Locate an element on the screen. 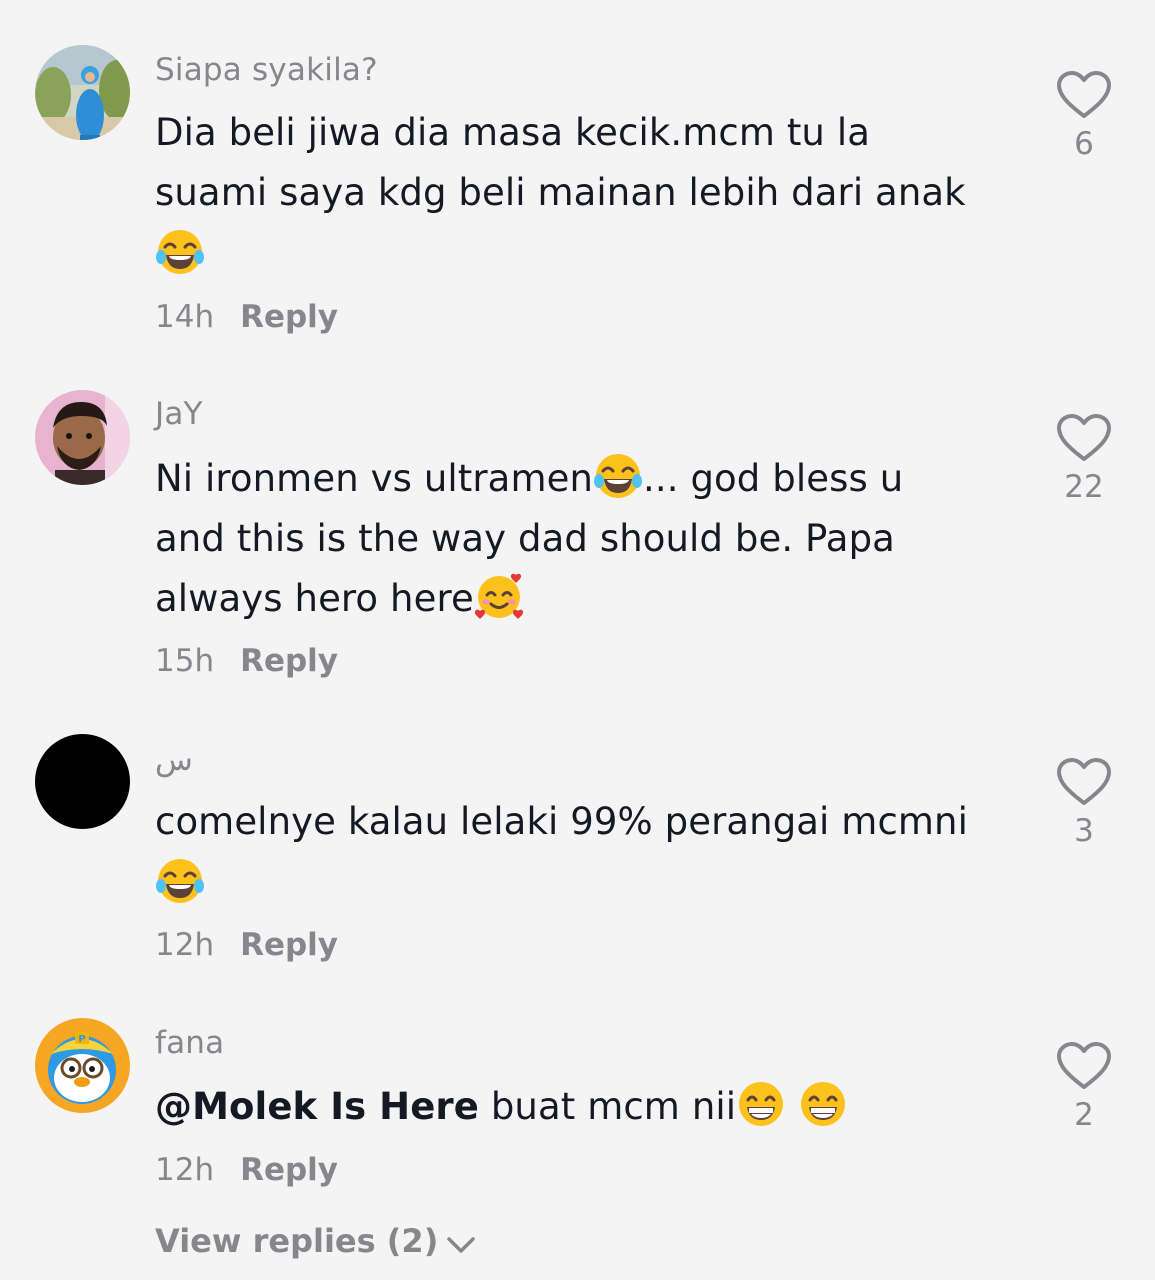  comment-text-line: always hero here is located at coordinates (585, 599).